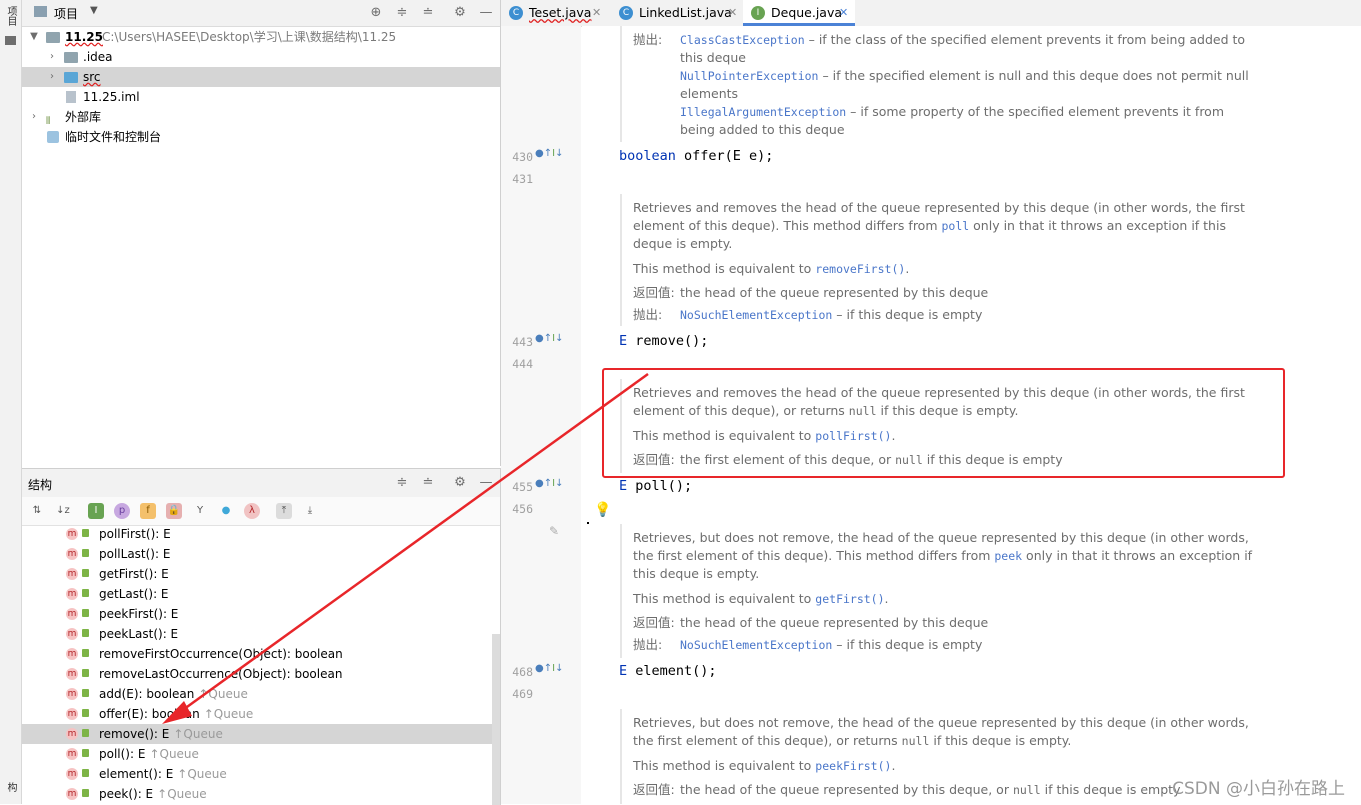 The height and width of the screenshot is (805, 1361). What do you see at coordinates (257, 554) in the screenshot?
I see `structure-member-row: m pollLast(): E` at bounding box center [257, 554].